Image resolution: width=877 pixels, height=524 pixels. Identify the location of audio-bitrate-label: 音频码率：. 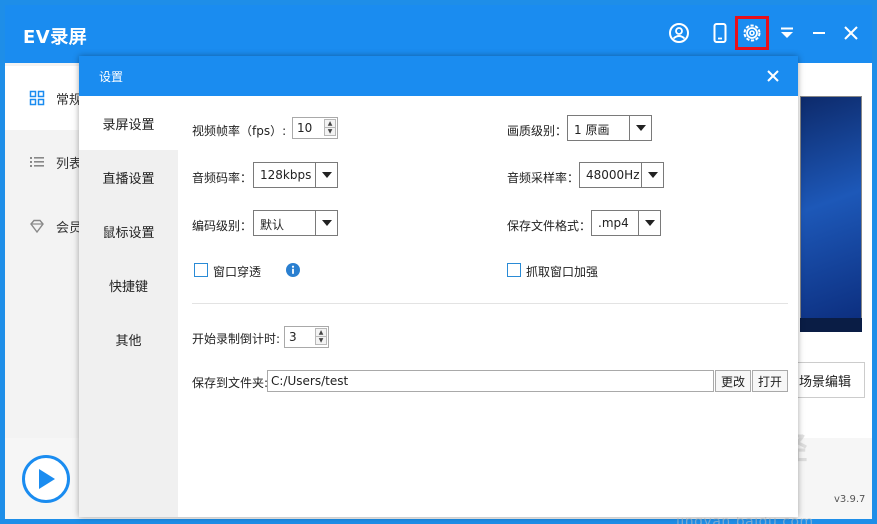
(222, 178).